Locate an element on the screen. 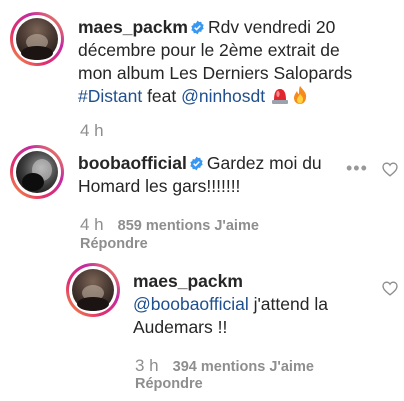  comment-meta: 4 h is located at coordinates (99, 131).